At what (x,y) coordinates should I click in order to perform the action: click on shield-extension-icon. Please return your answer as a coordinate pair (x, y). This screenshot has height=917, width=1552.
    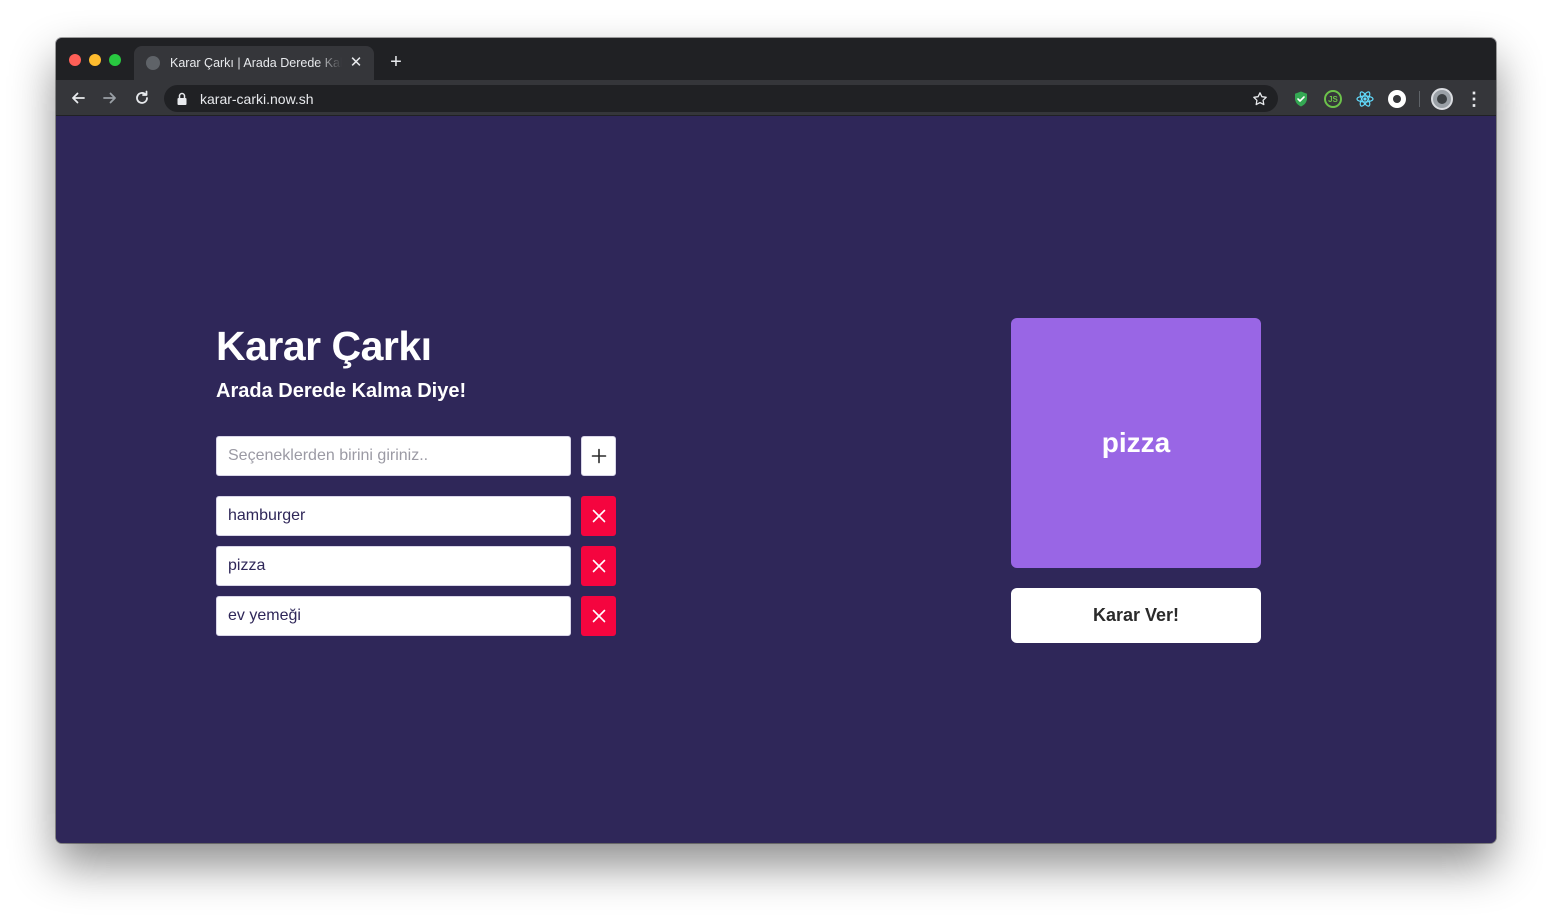
    Looking at the image, I should click on (1301, 99).